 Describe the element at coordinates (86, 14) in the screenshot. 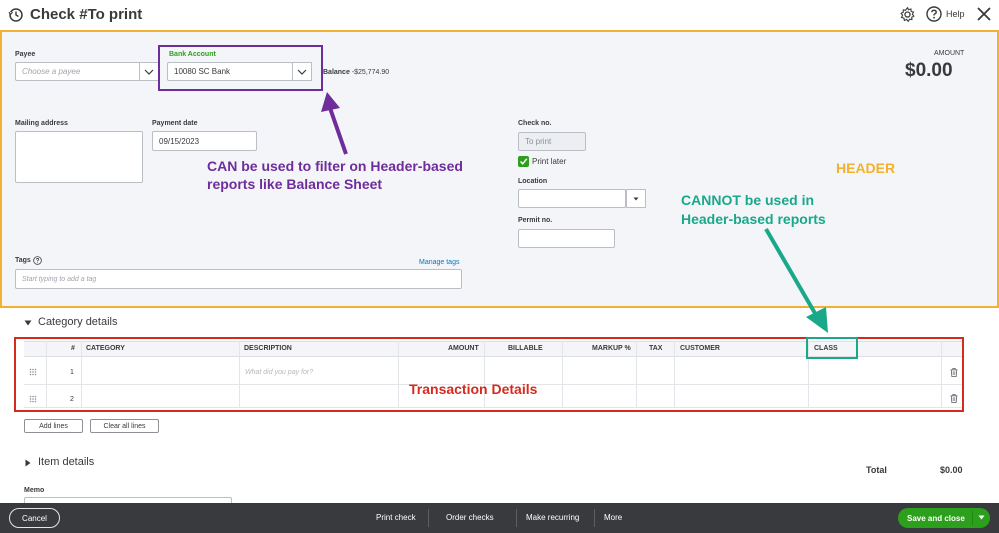

I see `page-title: Check #To print` at that location.